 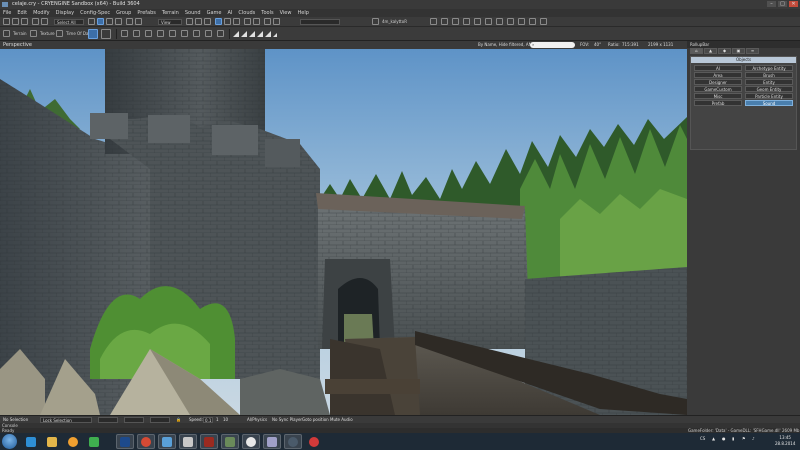 I want to click on menu-modify: Modify, so click(x=41, y=13).